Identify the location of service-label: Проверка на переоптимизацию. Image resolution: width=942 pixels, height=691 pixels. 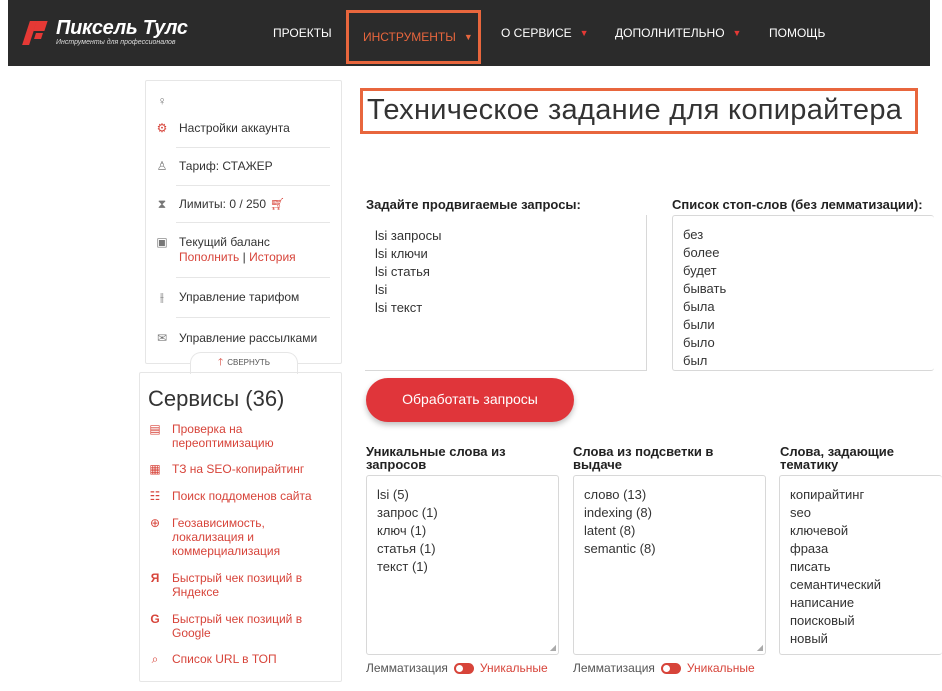
(223, 436).